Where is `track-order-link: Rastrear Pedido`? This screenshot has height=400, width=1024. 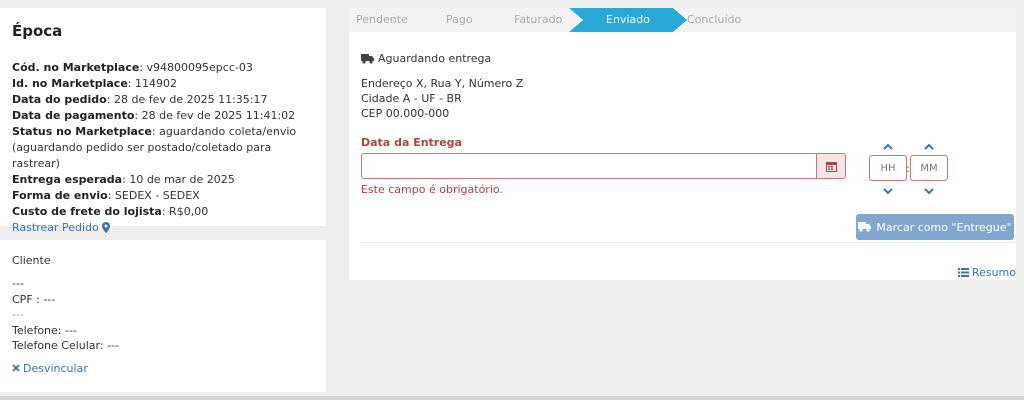 track-order-link: Rastrear Pedido is located at coordinates (61, 227).